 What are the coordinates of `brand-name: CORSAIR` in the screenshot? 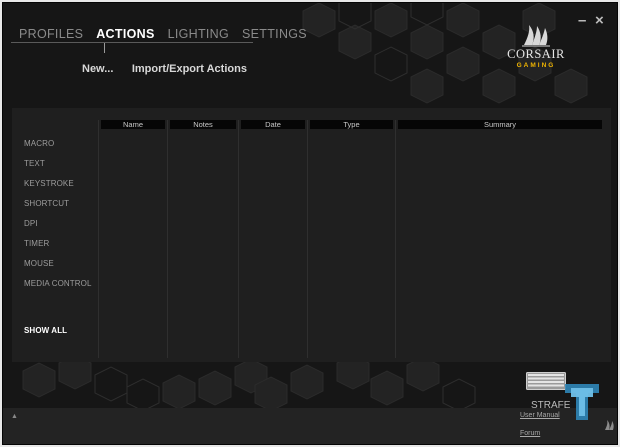 It's located at (536, 54).